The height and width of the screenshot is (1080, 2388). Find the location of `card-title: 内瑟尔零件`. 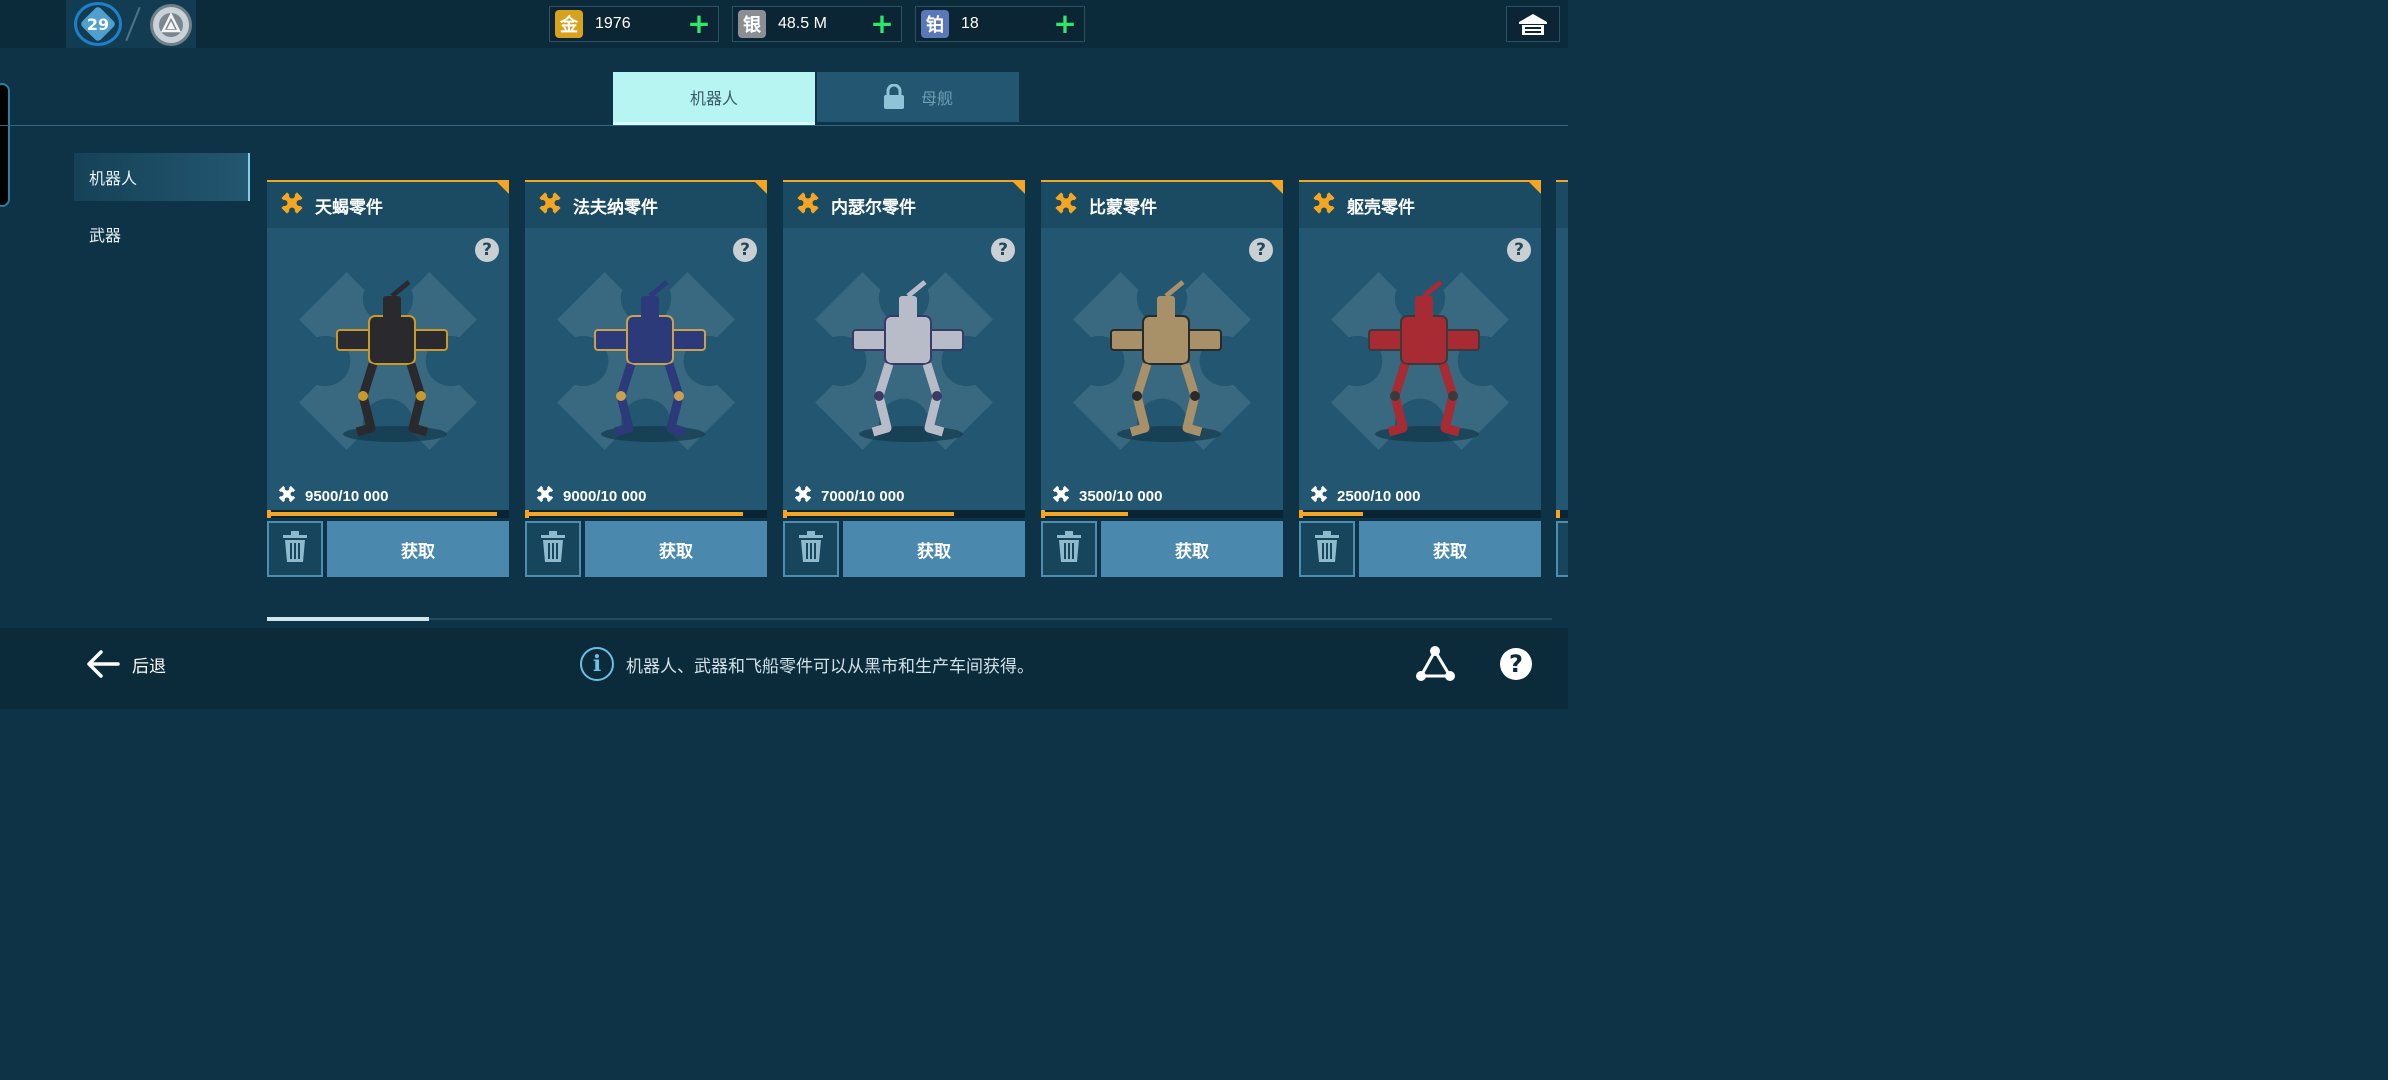

card-title: 内瑟尔零件 is located at coordinates (873, 207).